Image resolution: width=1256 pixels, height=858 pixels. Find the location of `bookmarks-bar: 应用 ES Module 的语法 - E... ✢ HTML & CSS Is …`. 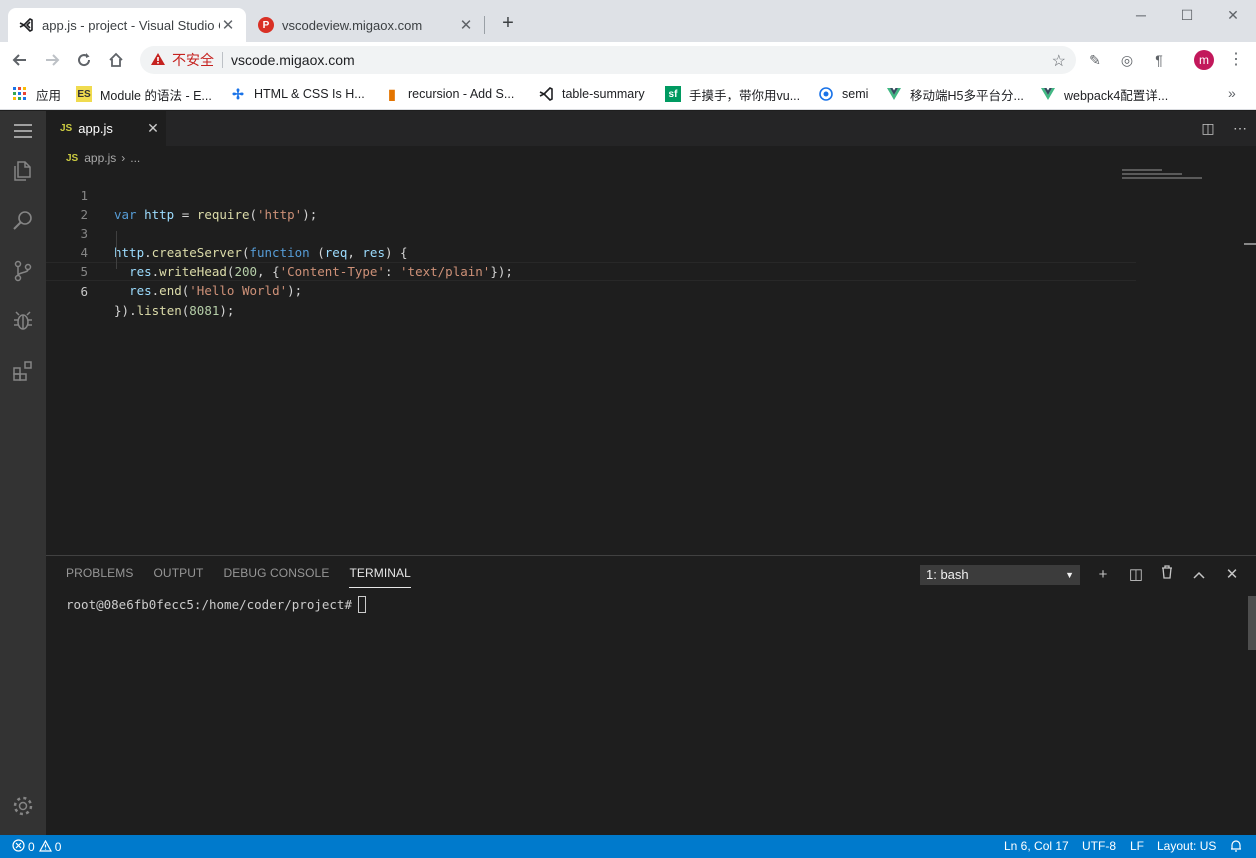

bookmarks-bar: 应用 ES Module 的语法 - E... ✢ HTML & CSS Is … is located at coordinates (628, 94).